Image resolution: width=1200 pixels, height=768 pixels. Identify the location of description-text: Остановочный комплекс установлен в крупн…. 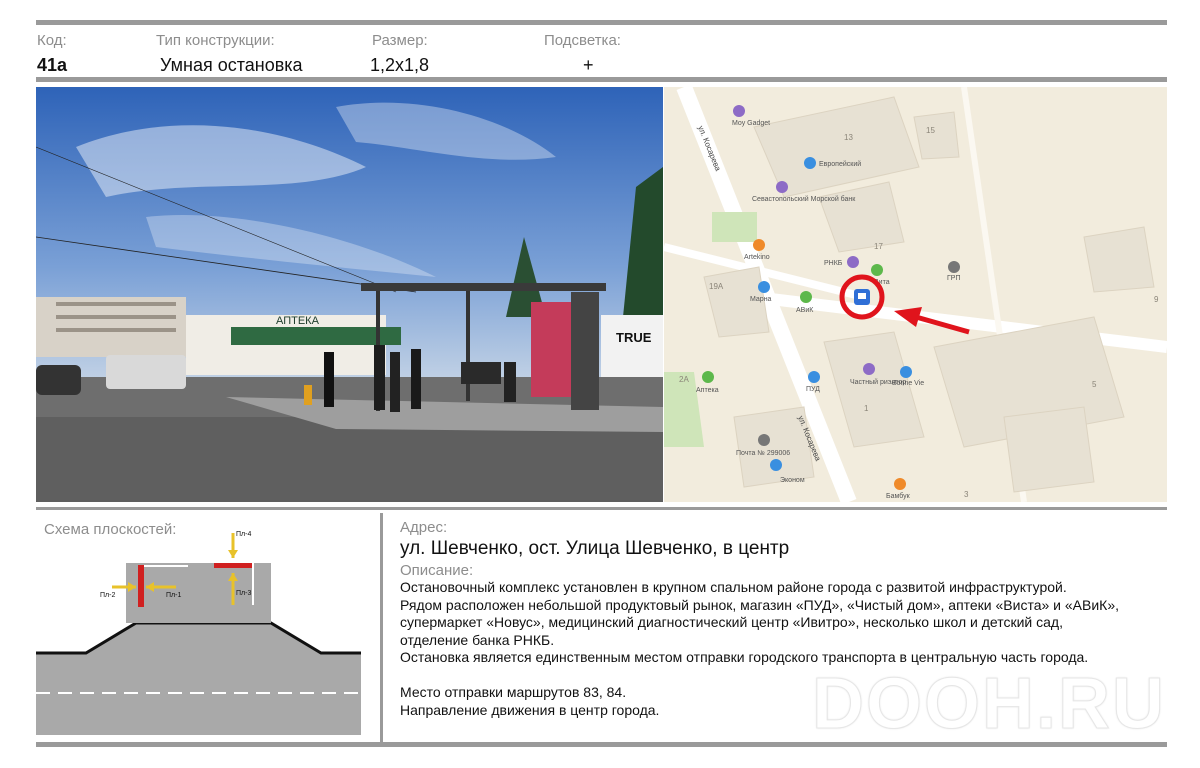
(785, 623).